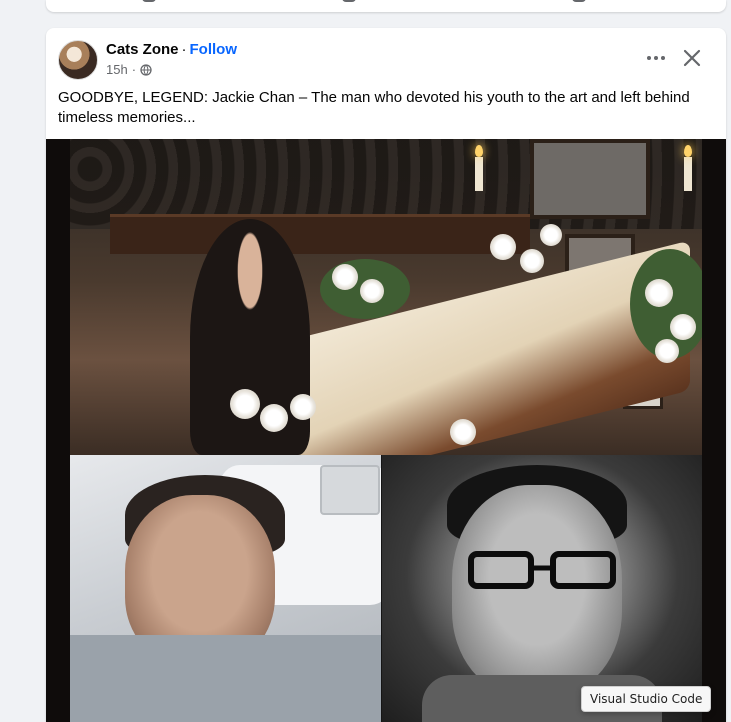 This screenshot has width=731, height=722. What do you see at coordinates (646, 699) in the screenshot?
I see `taskbar-tooltip: Visual Studio Code` at bounding box center [646, 699].